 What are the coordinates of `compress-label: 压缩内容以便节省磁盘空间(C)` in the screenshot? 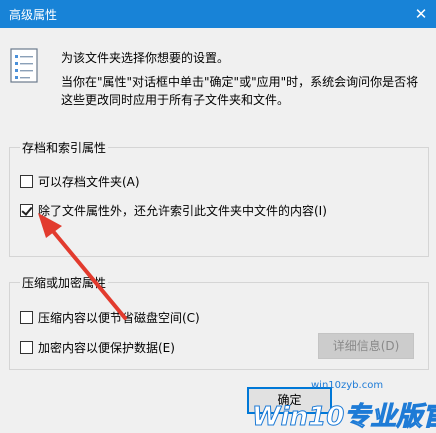 It's located at (119, 318).